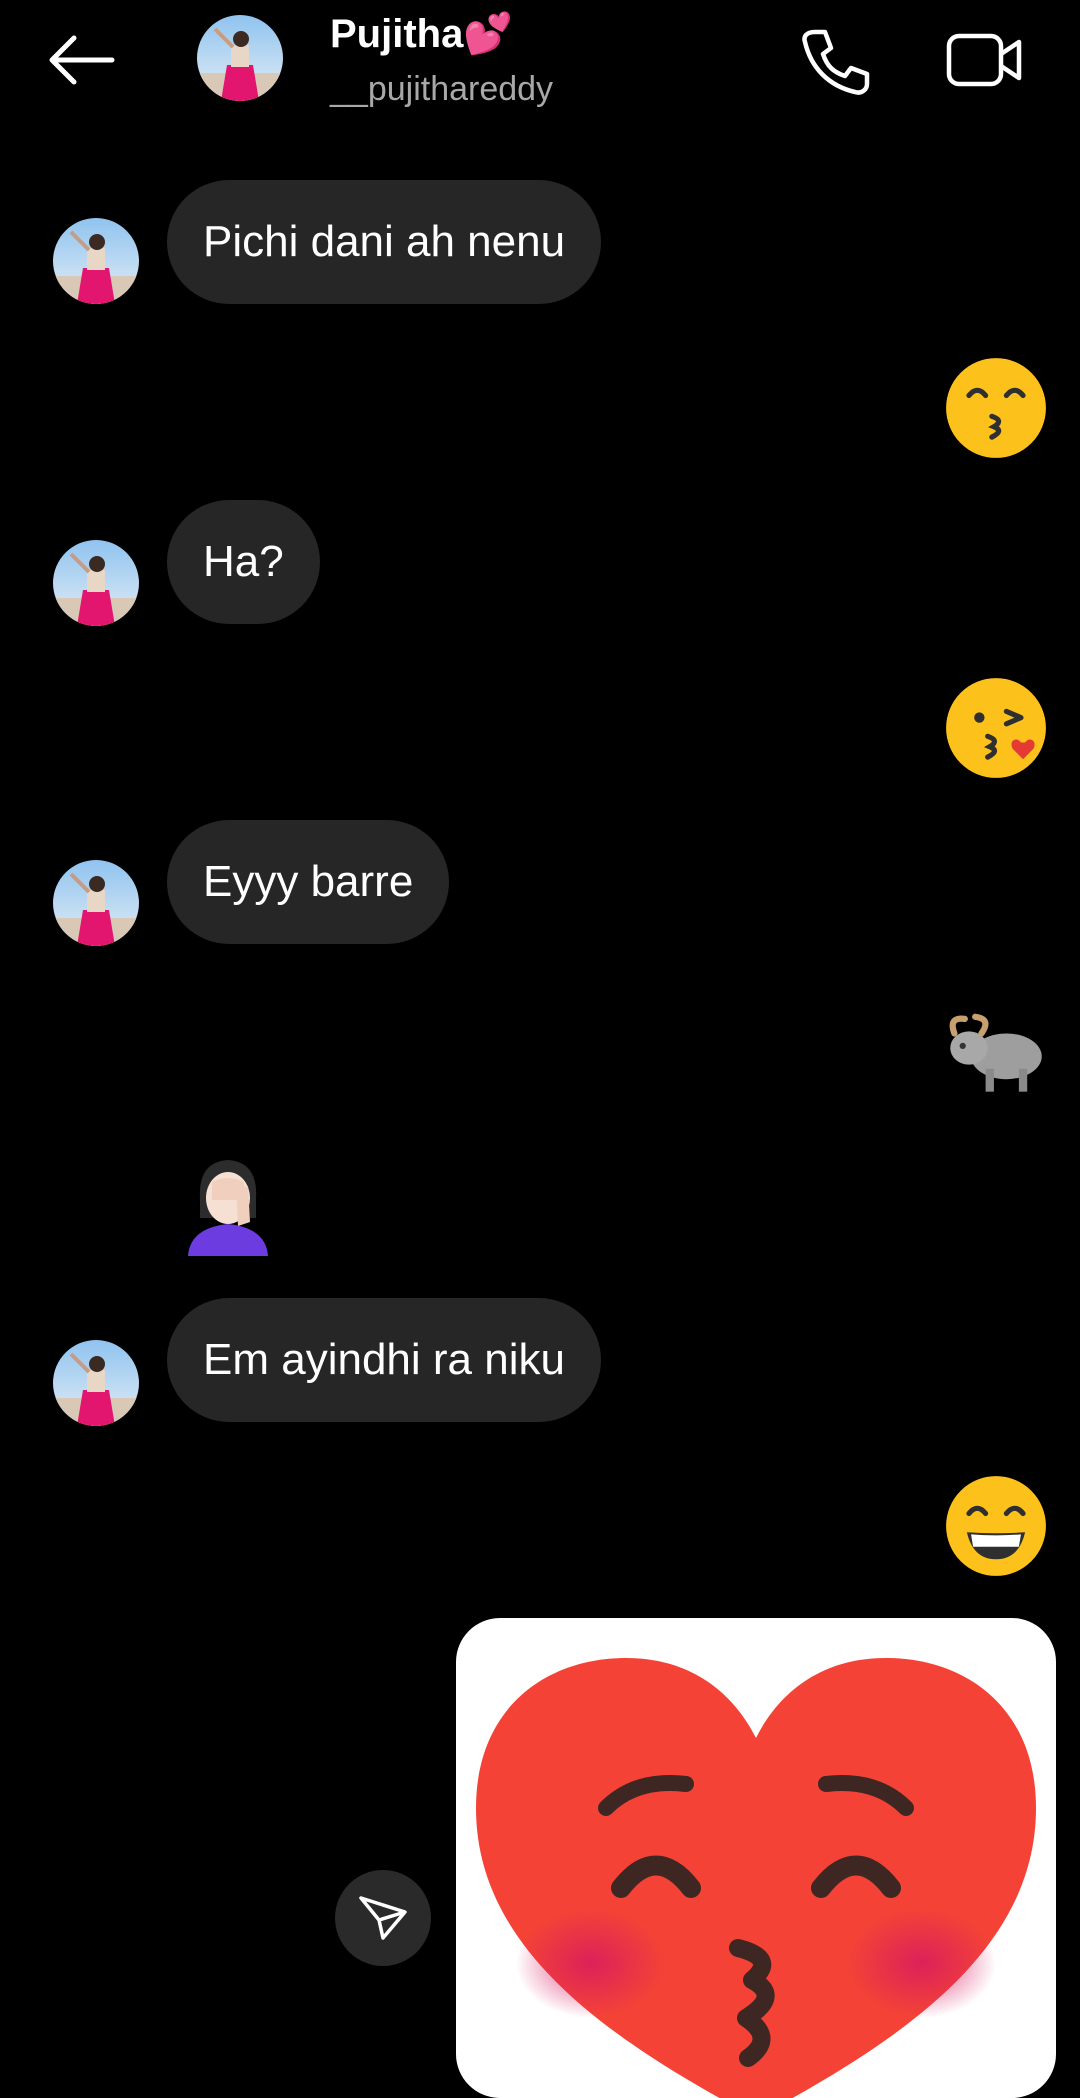  I want to click on kissing-face-icon, so click(996, 408).